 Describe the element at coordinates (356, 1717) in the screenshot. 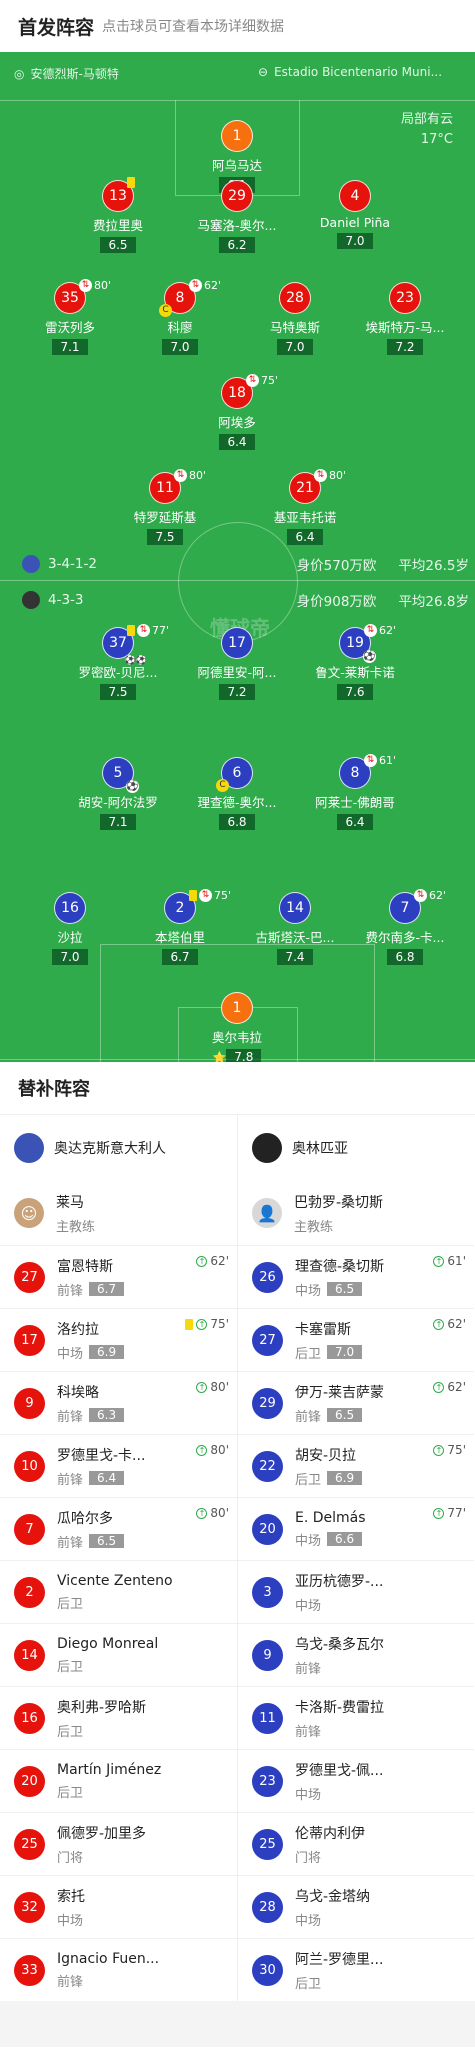

I see `sub-player-row: 11 卡洛斯-费雷拉 前锋` at that location.